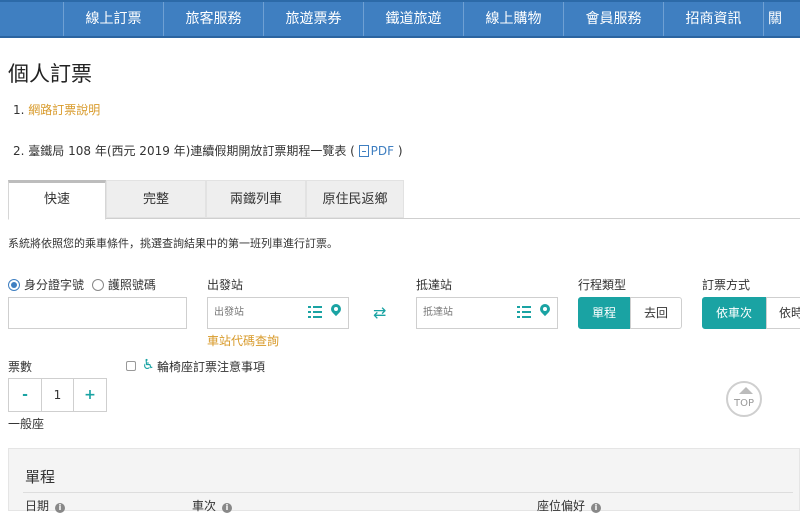  I want to click on nav-item-about: 關, so click(781, 19).